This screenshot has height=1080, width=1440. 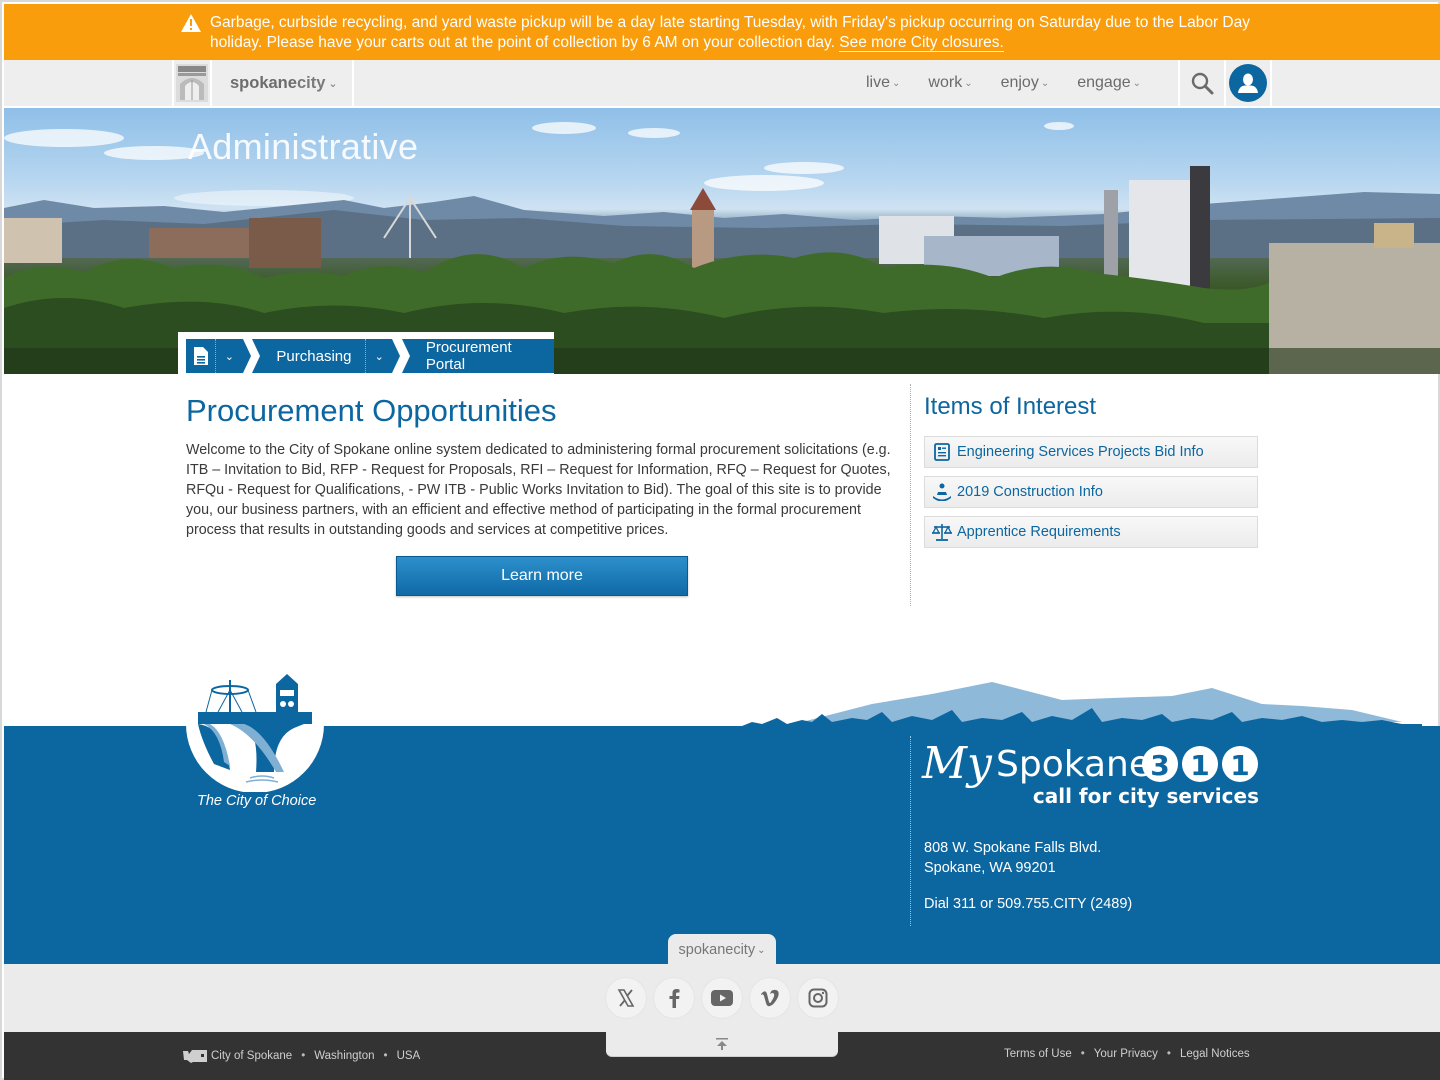 I want to click on my311-script: My, so click(x=957, y=763).